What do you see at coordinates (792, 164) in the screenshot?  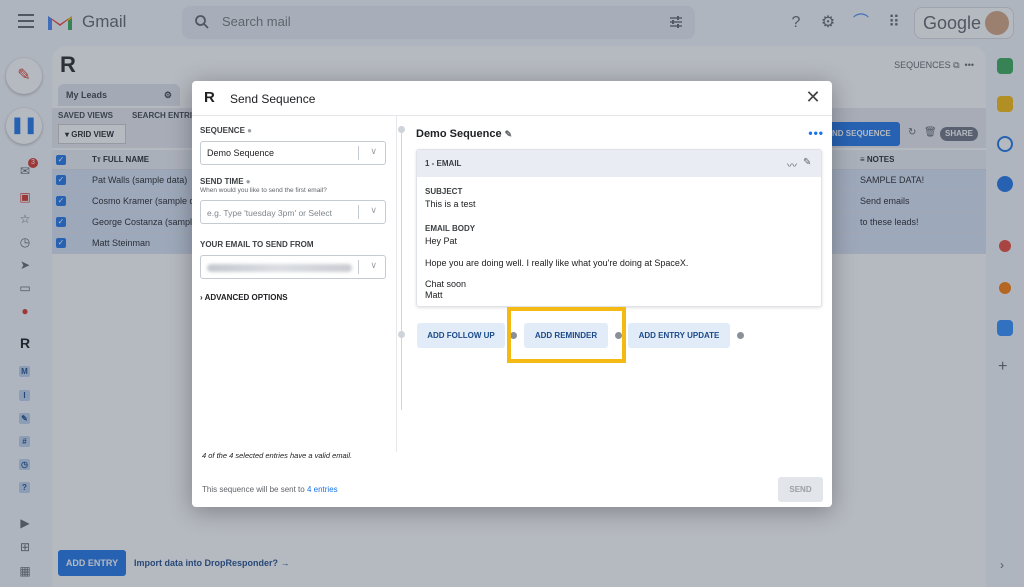 I see `stats-chart-icon: 〰` at bounding box center [792, 164].